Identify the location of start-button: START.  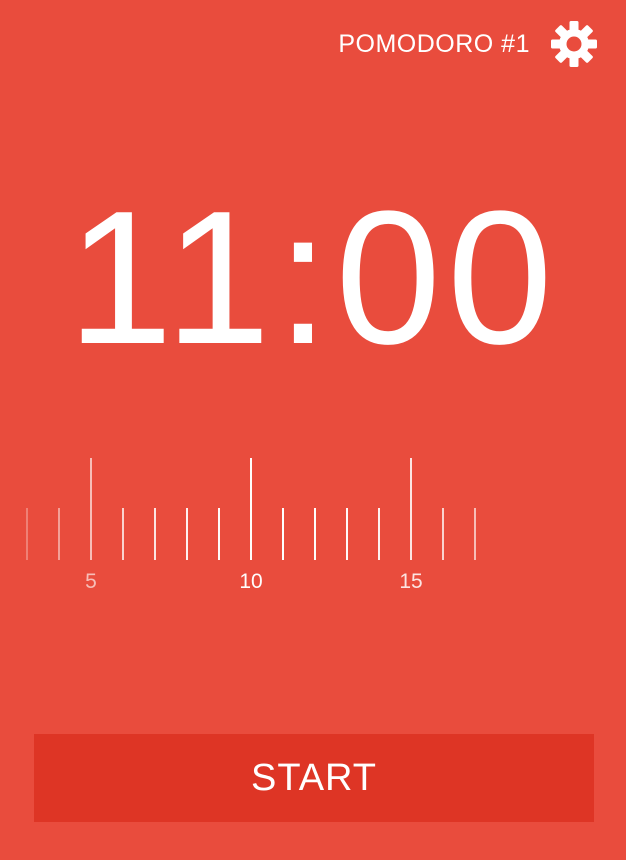
(314, 778).